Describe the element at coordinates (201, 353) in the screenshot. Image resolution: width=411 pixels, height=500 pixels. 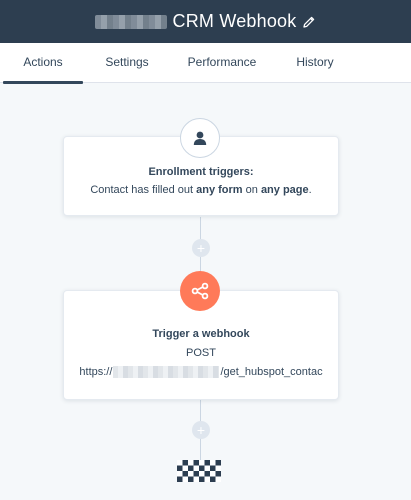
I see `webhook-method: POST` at that location.